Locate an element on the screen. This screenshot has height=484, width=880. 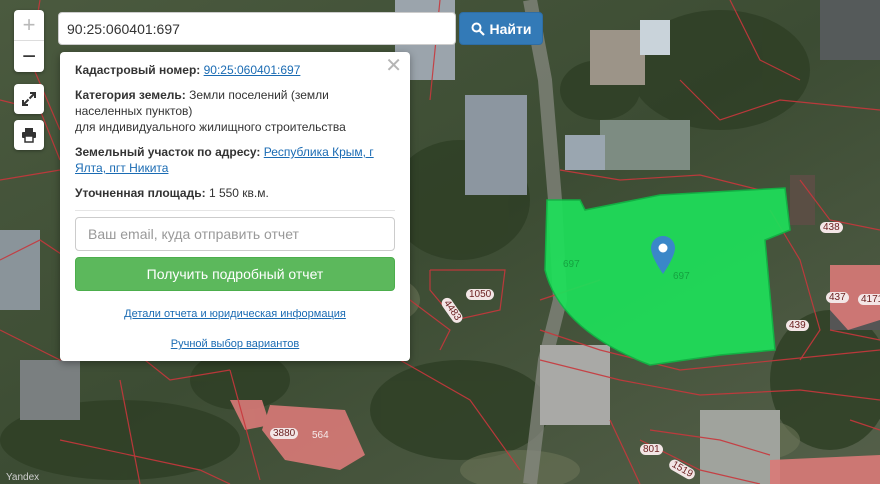
area-label: Уточненная площадь: is located at coordinates (140, 193).